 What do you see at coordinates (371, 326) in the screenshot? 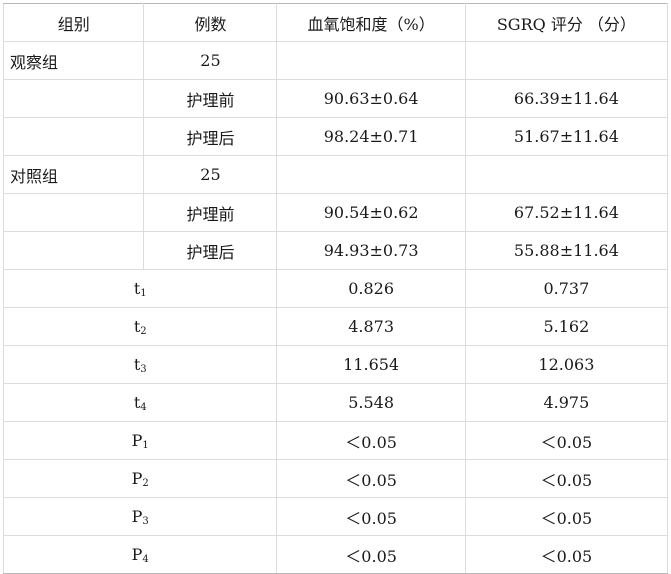
I see `spo2-stat: 4.873` at bounding box center [371, 326].